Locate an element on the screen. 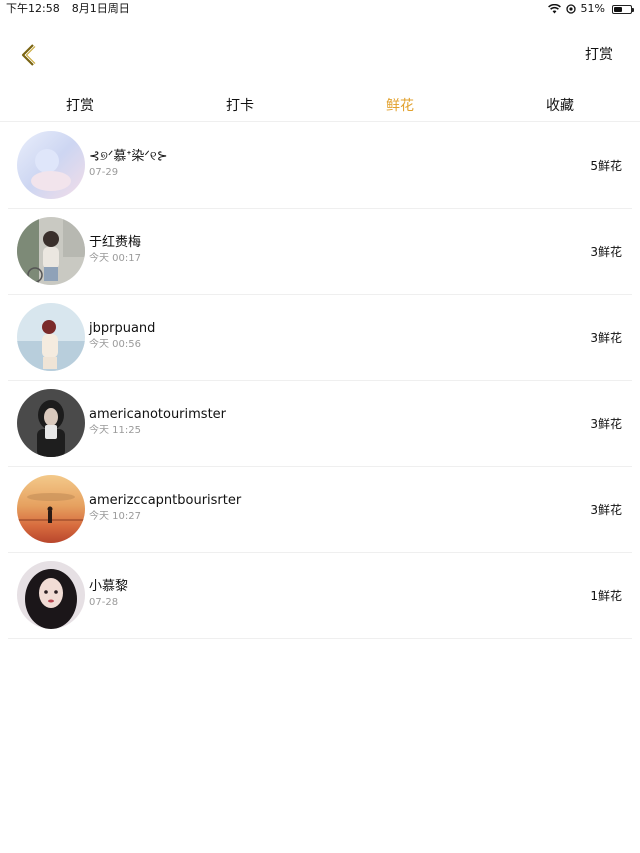  status-date: 8月1日周日 is located at coordinates (100, 8).